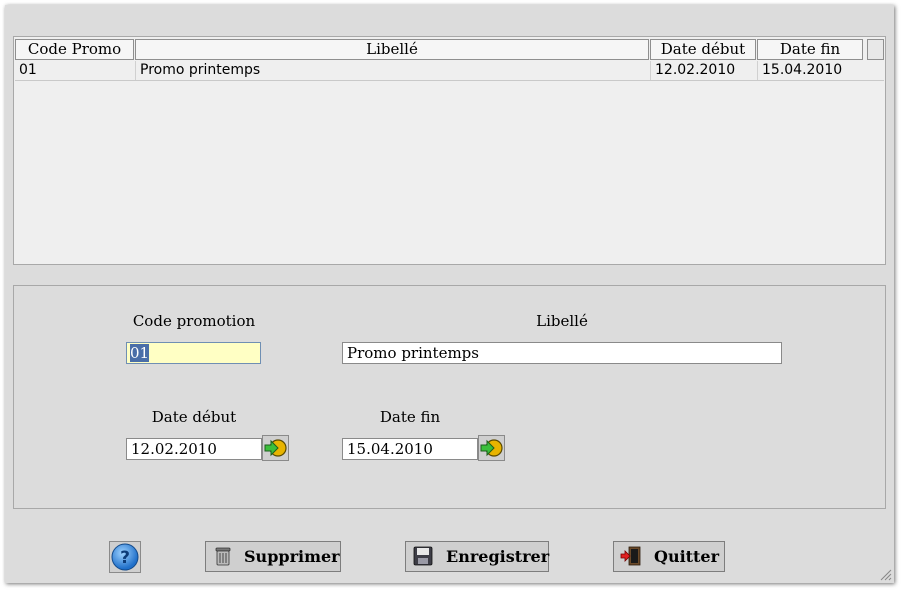 Image resolution: width=902 pixels, height=590 pixels. I want to click on libelle-label: Libellé, so click(562, 321).